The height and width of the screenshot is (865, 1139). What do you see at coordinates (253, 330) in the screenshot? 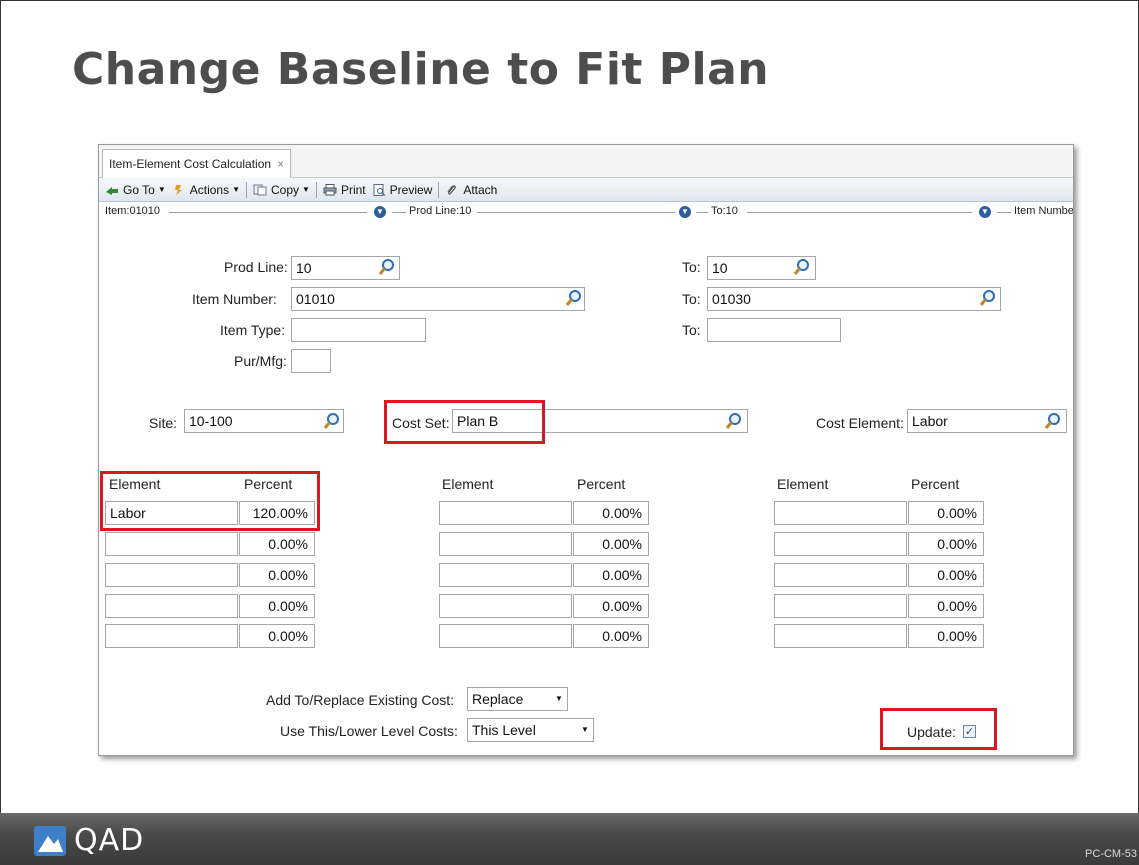
I see `item-type-label: Item Type:` at bounding box center [253, 330].